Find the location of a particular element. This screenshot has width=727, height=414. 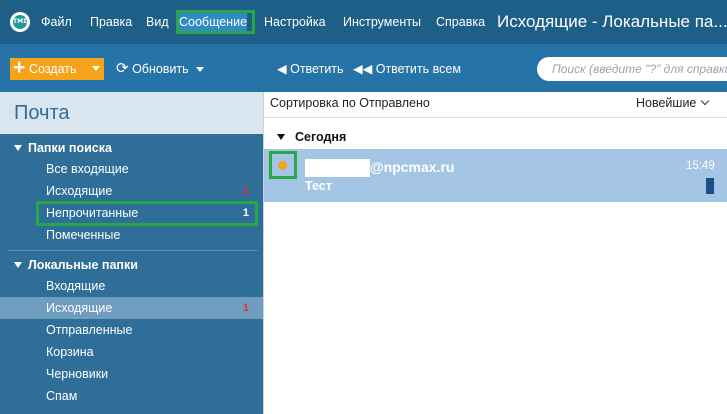

search-input: Поиск (введите "?" для справки) is located at coordinates (632, 69).